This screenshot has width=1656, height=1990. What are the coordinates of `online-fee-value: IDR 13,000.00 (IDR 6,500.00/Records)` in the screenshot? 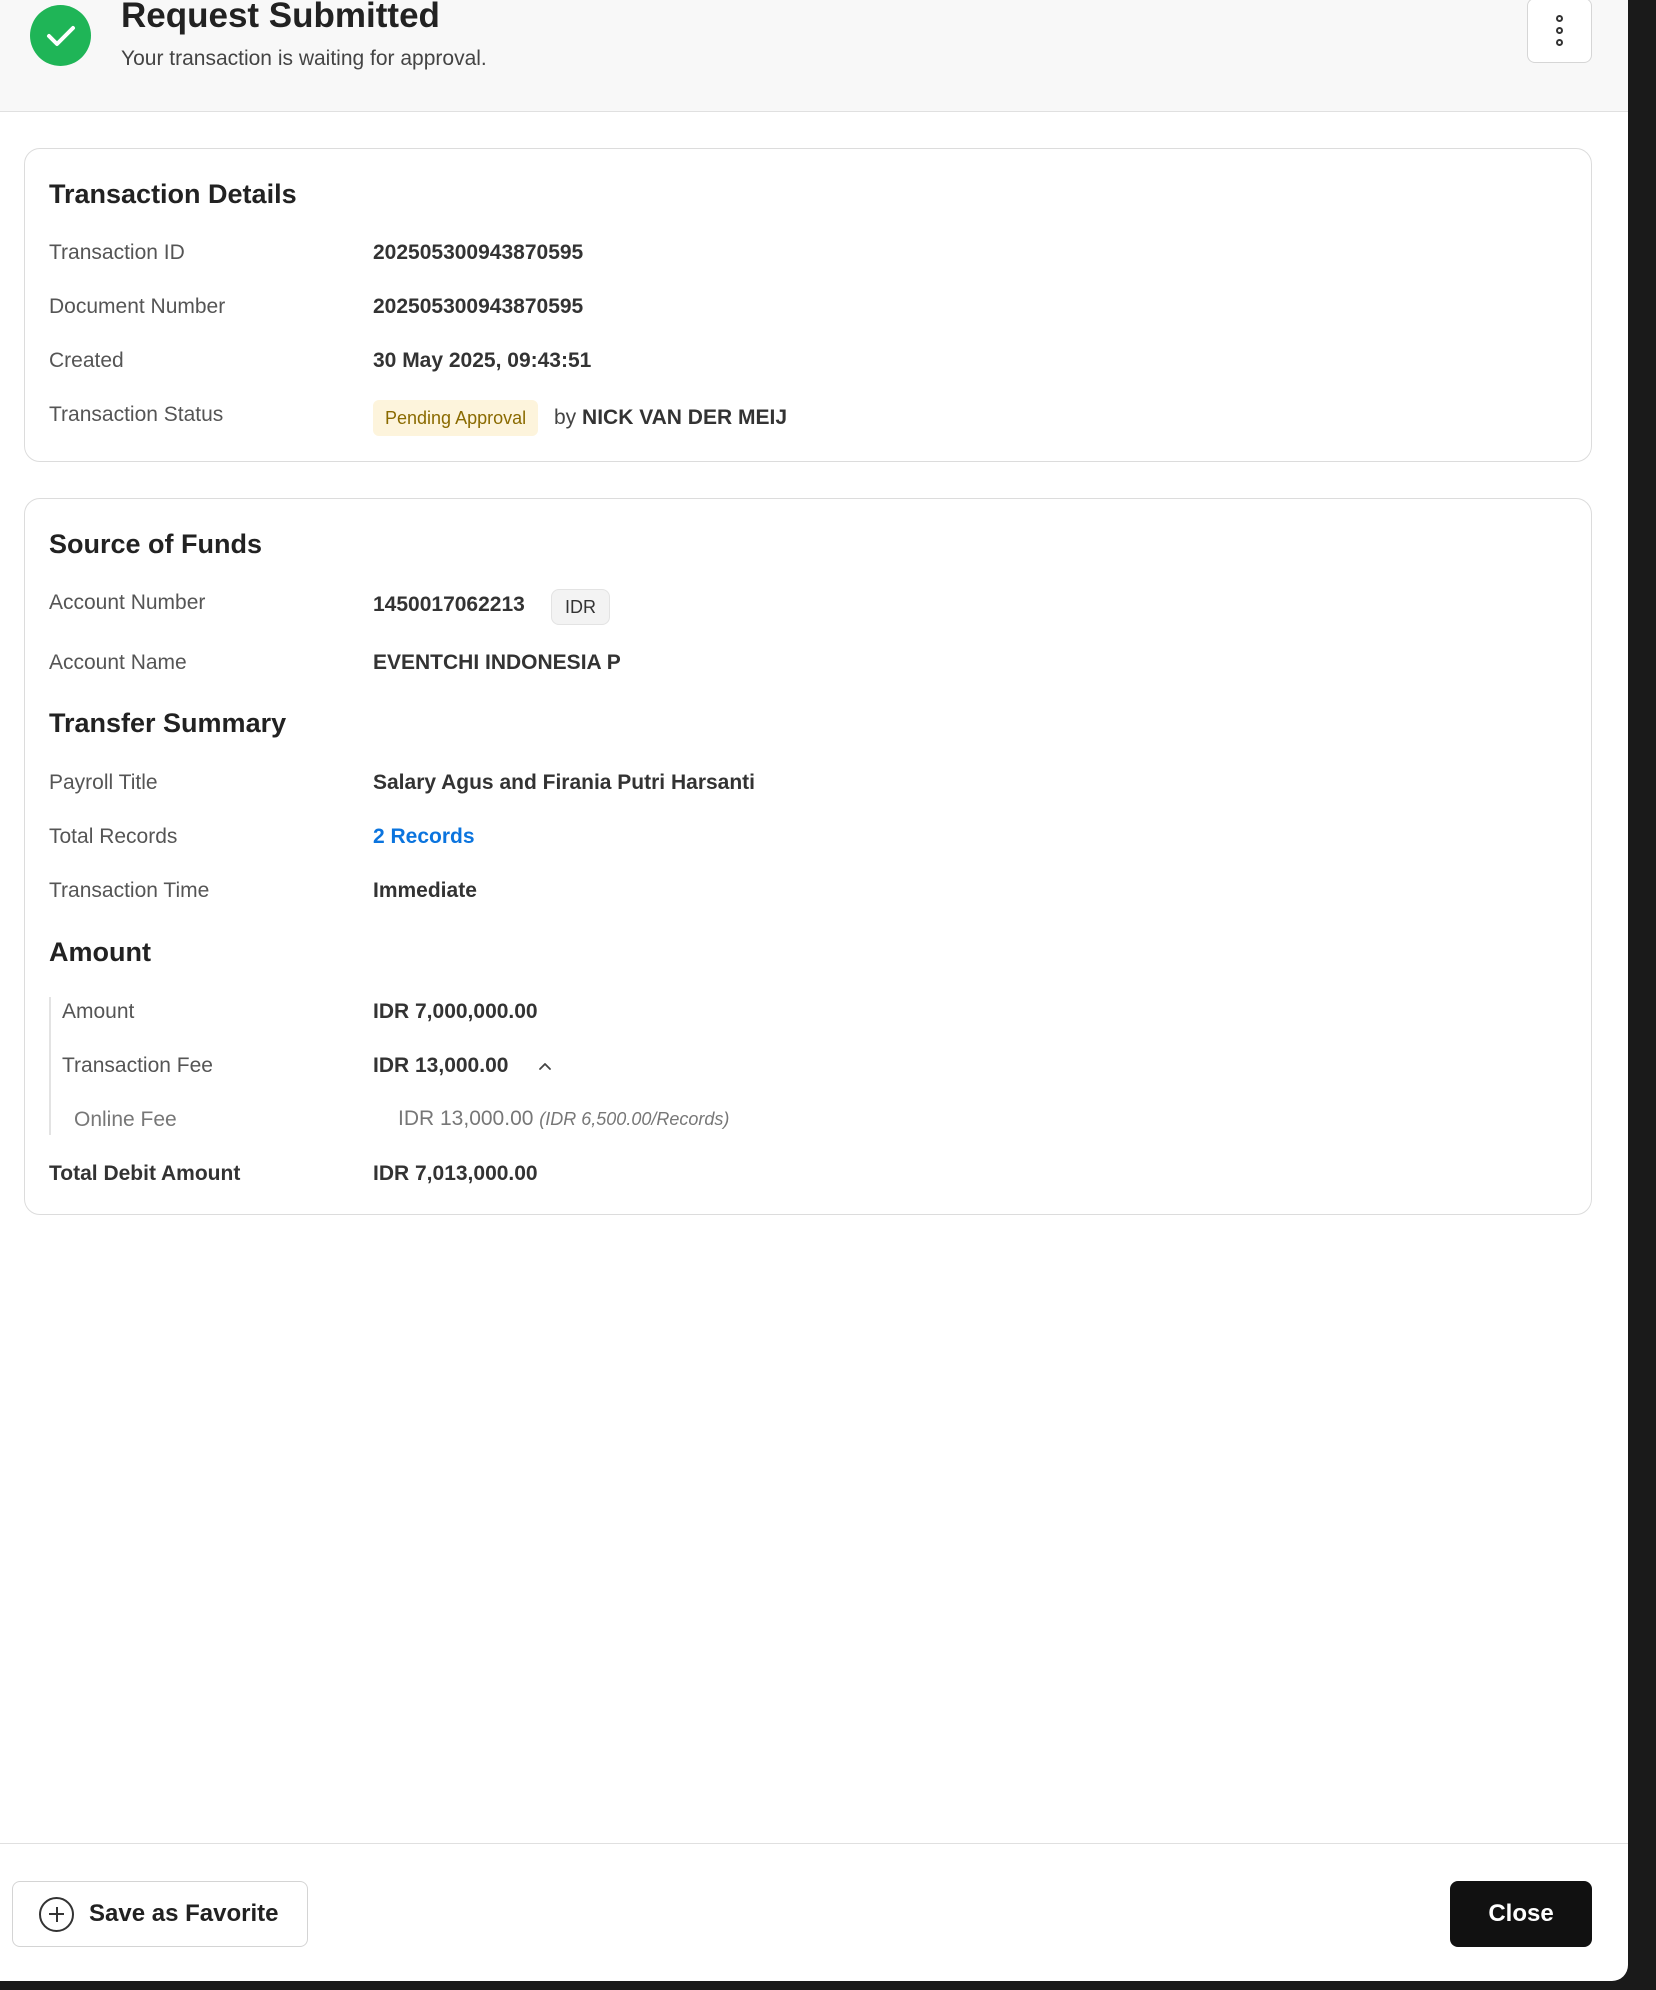 It's located at (563, 1119).